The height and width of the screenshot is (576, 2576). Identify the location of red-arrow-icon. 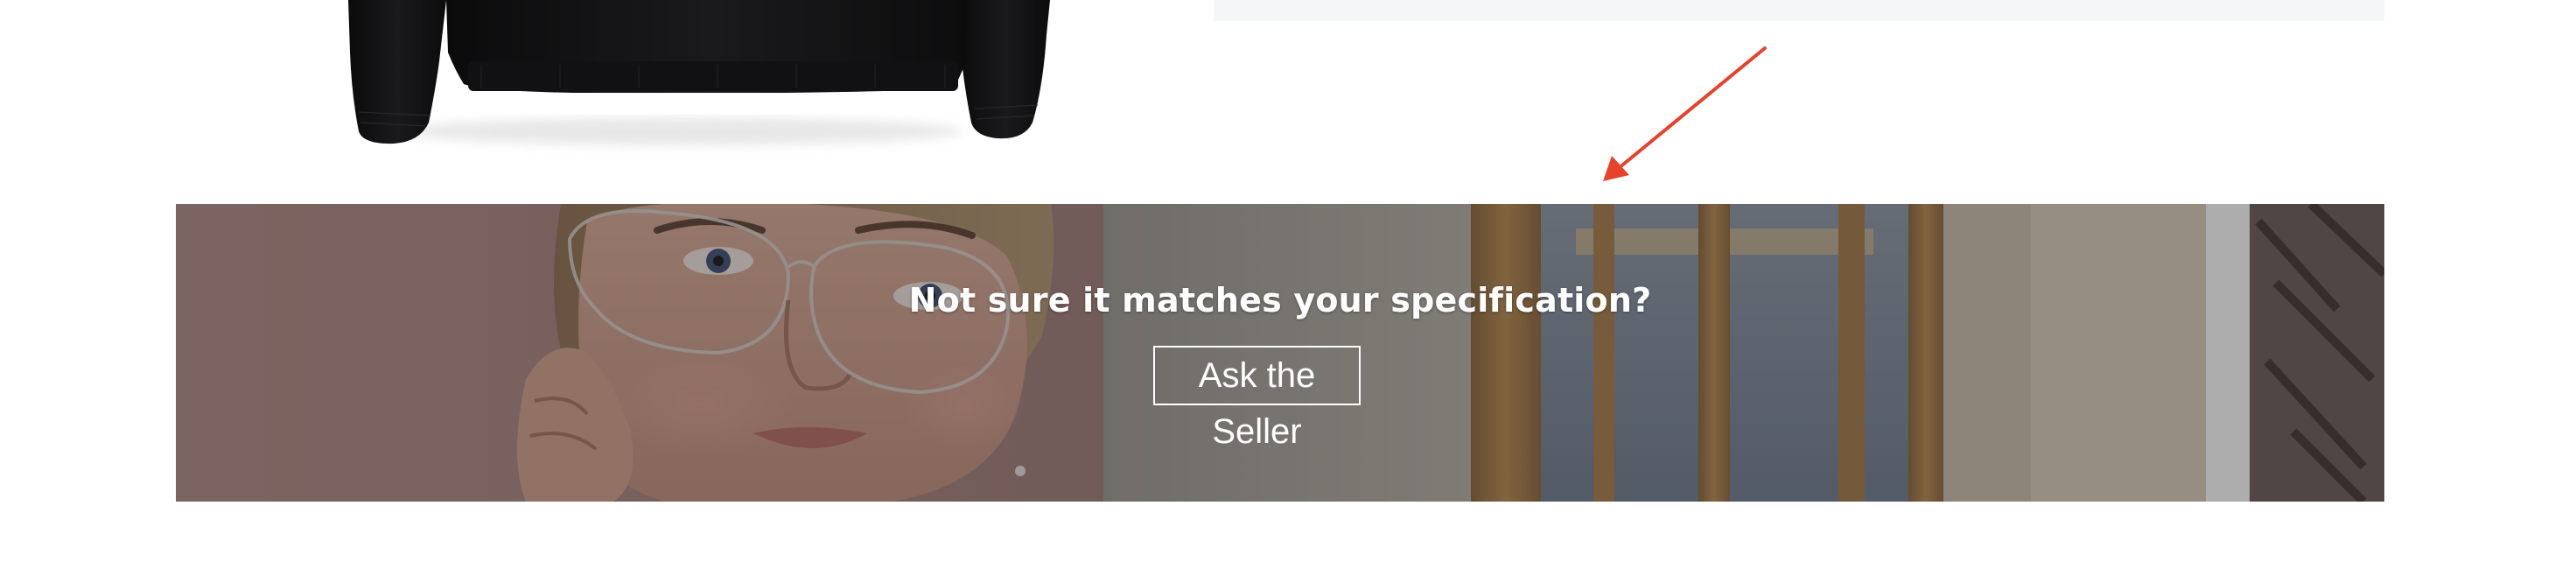
(1688, 114).